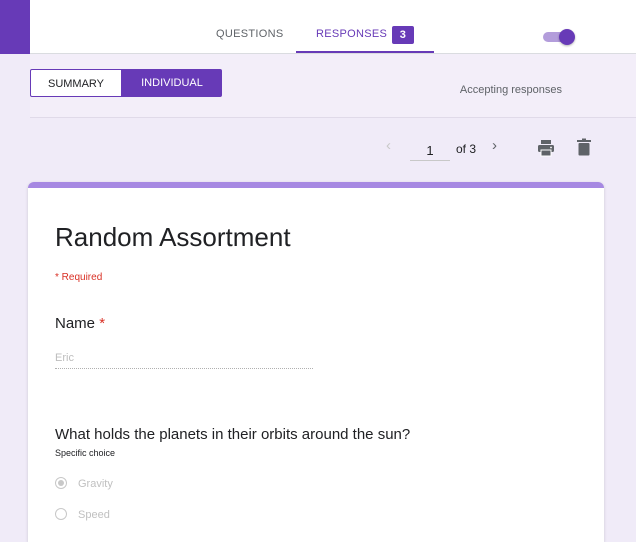 Image resolution: width=636 pixels, height=542 pixels. What do you see at coordinates (466, 149) in the screenshot?
I see `page-total-label: of 3` at bounding box center [466, 149].